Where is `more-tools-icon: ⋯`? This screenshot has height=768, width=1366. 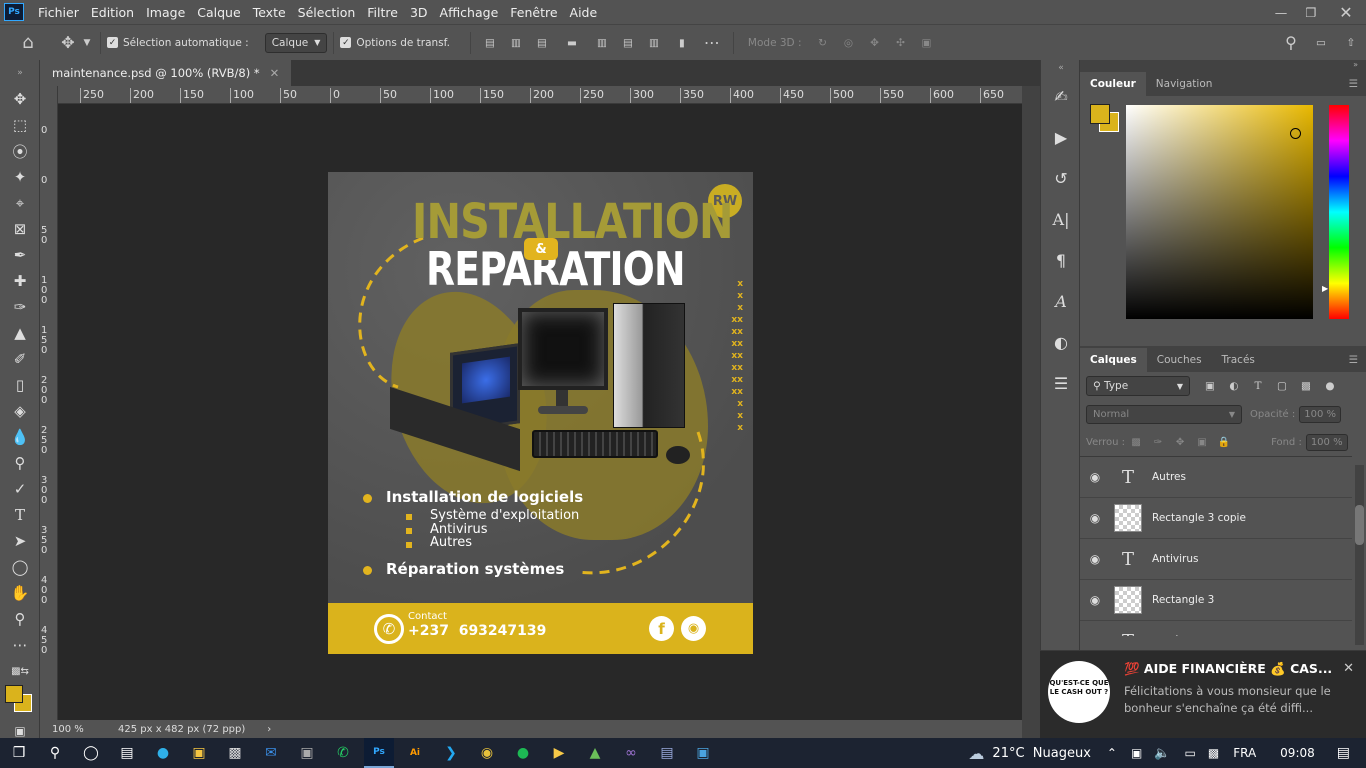
more-tools-icon: ⋯ is located at coordinates (20, 645).